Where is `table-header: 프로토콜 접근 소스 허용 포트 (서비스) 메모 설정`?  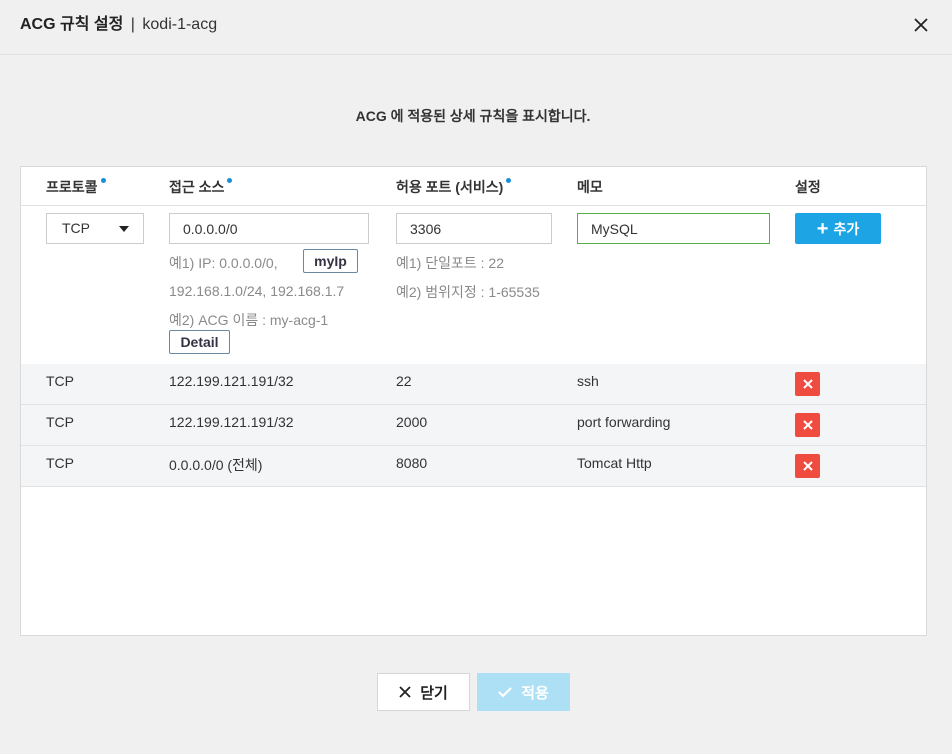 table-header: 프로토콜 접근 소스 허용 포트 (서비스) 메모 설정 is located at coordinates (473, 186).